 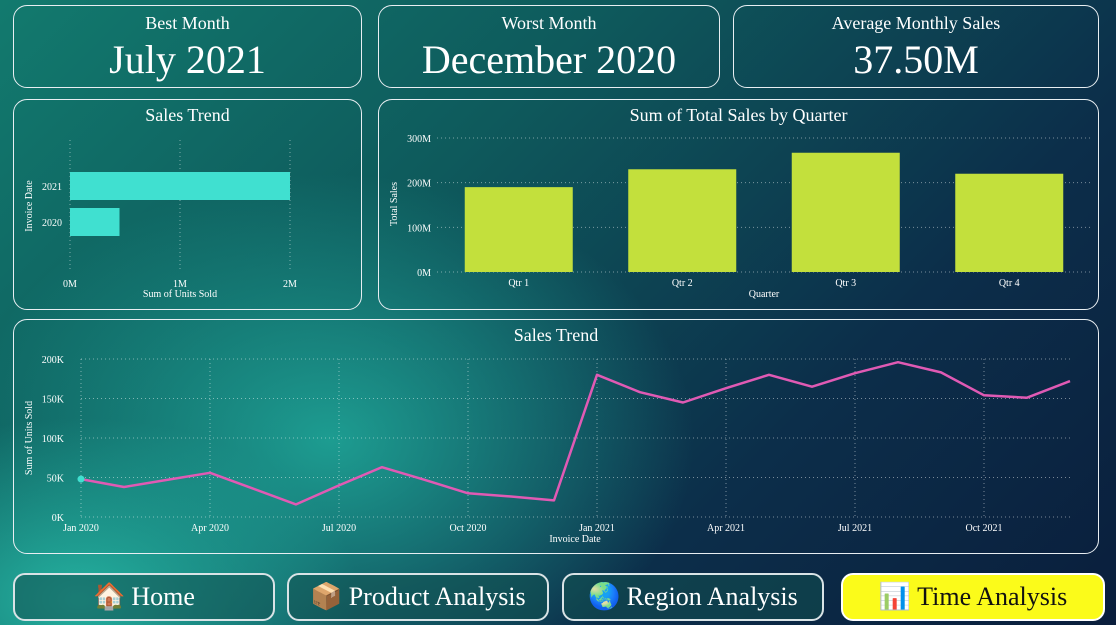 I want to click on data-point, so click(x=81, y=479).